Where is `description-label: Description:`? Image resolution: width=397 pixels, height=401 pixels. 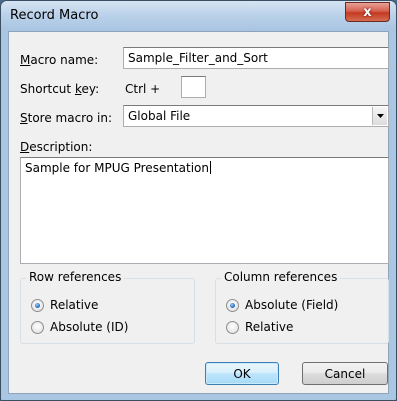 description-label: Description: is located at coordinates (56, 147).